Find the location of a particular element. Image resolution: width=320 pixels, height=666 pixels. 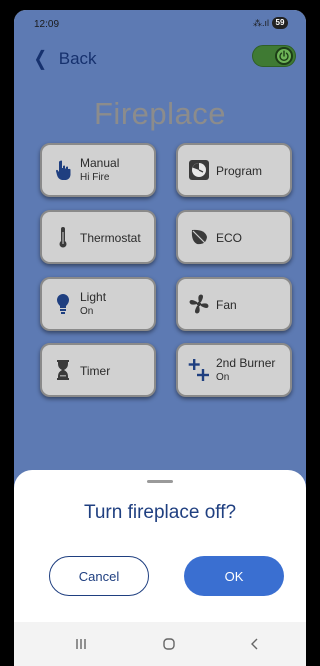

tile-light: Light On is located at coordinates (98, 304).